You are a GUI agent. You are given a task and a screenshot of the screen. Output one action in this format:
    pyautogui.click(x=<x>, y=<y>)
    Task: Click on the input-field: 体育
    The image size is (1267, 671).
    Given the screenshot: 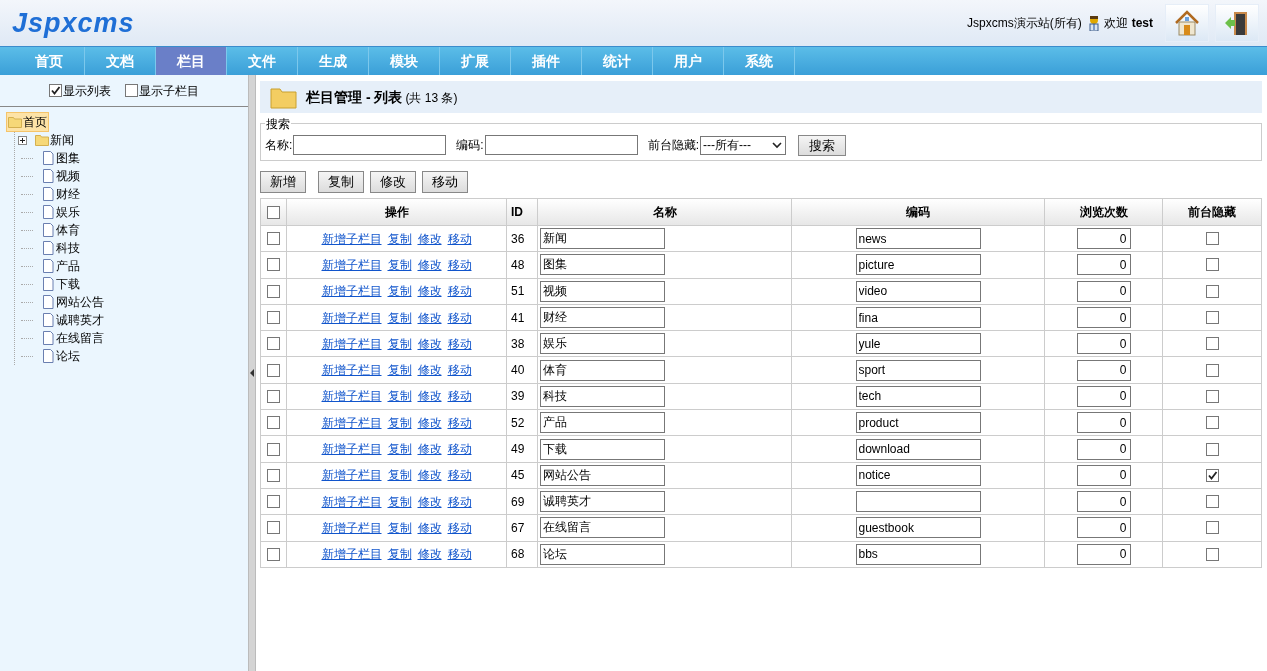 What is the action you would take?
    pyautogui.click(x=602, y=370)
    